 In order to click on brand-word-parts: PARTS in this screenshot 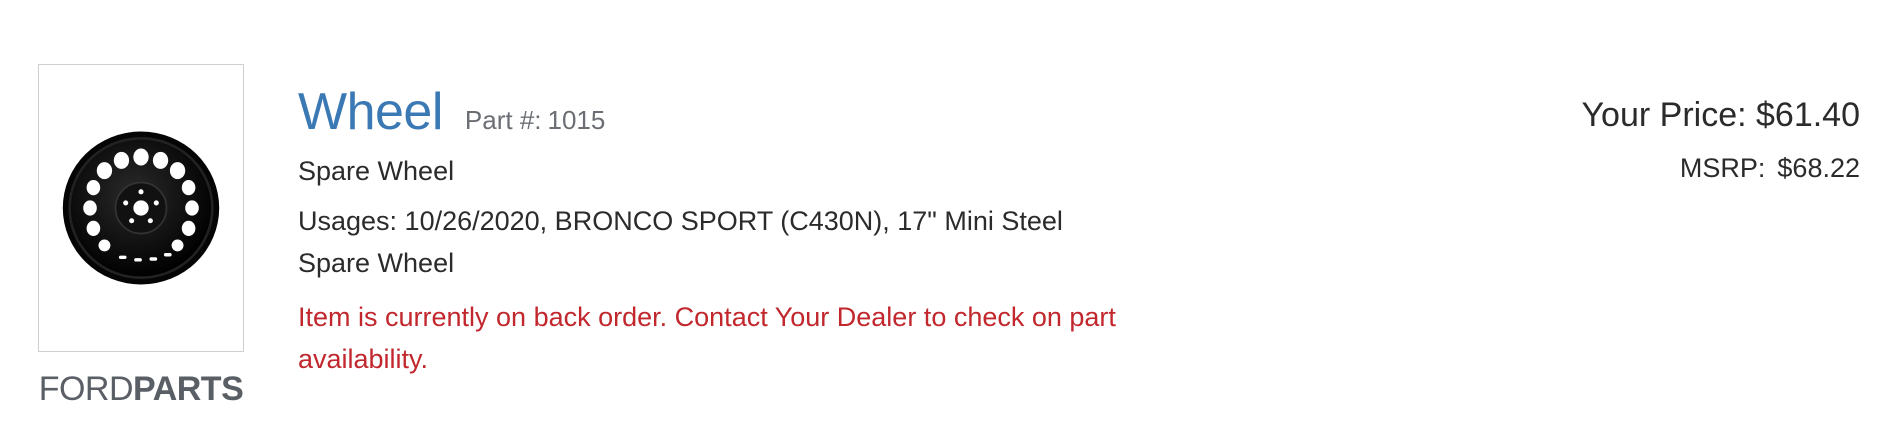, I will do `click(188, 389)`.